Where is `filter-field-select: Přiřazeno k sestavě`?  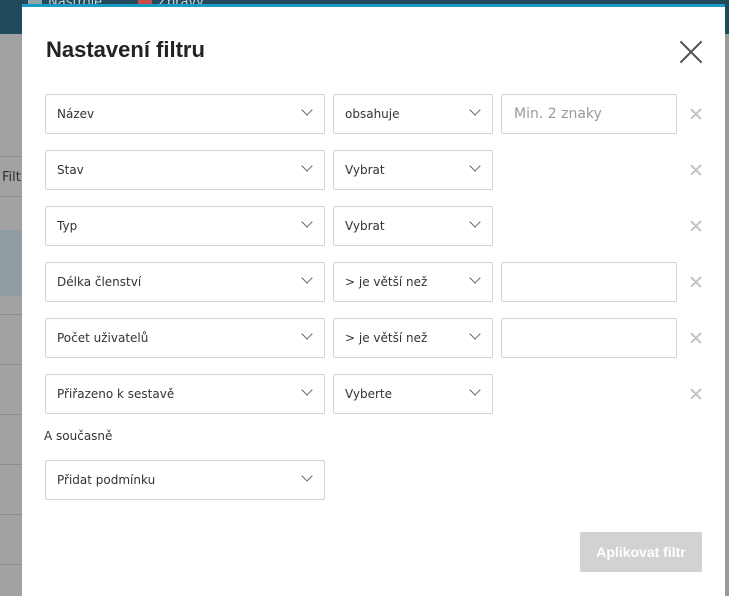 filter-field-select: Přiřazeno k sestavě is located at coordinates (185, 394).